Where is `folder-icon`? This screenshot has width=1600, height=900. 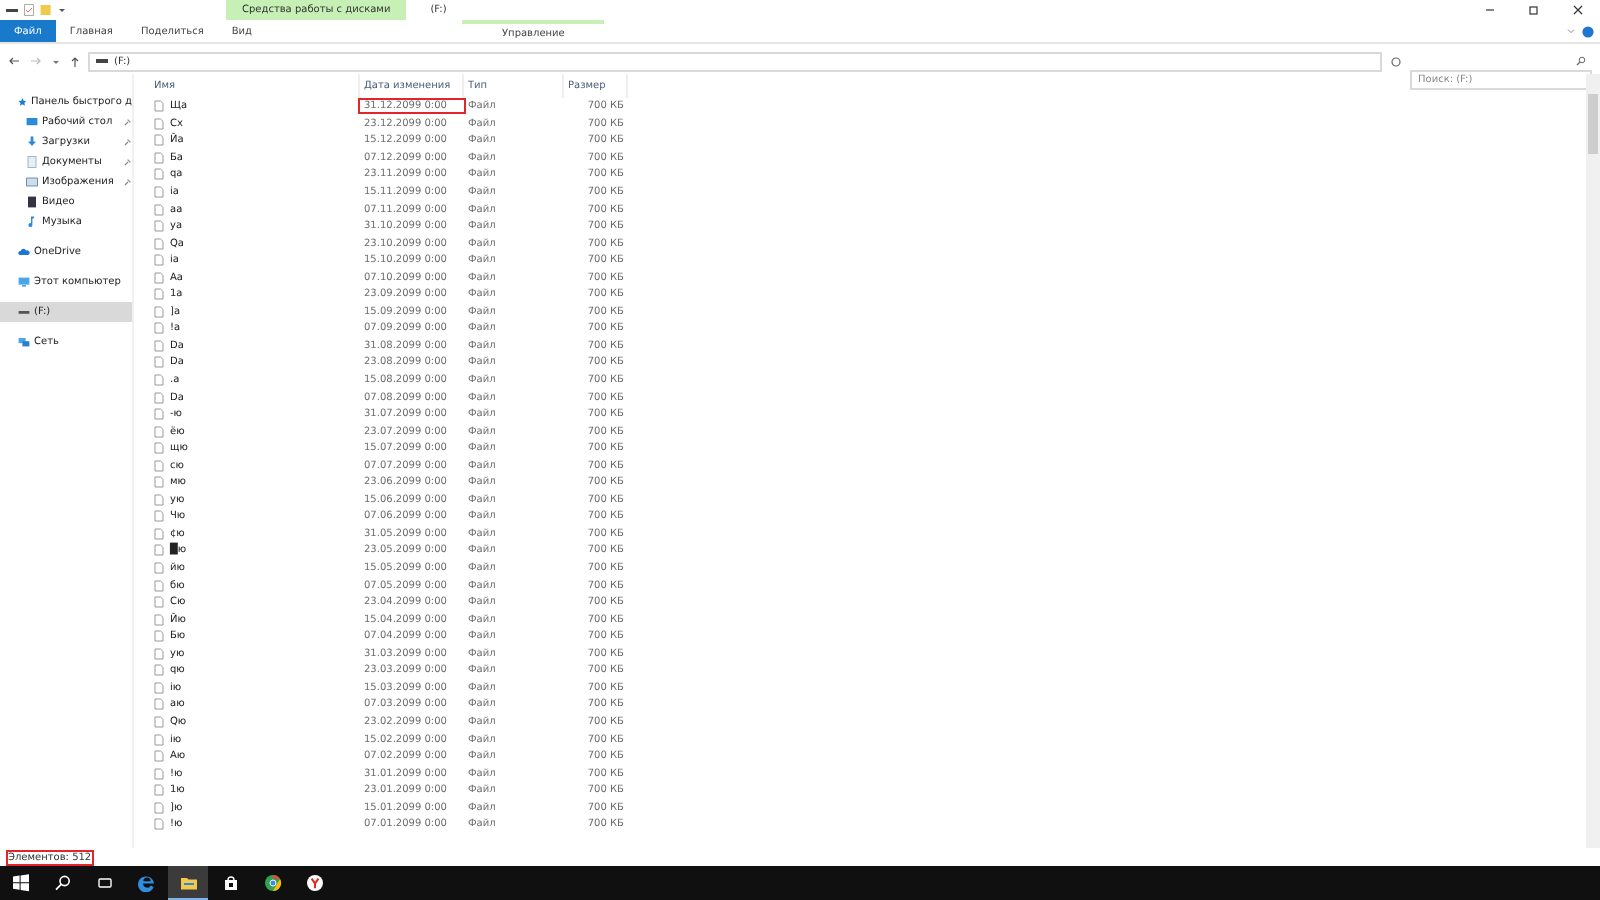 folder-icon is located at coordinates (188, 882).